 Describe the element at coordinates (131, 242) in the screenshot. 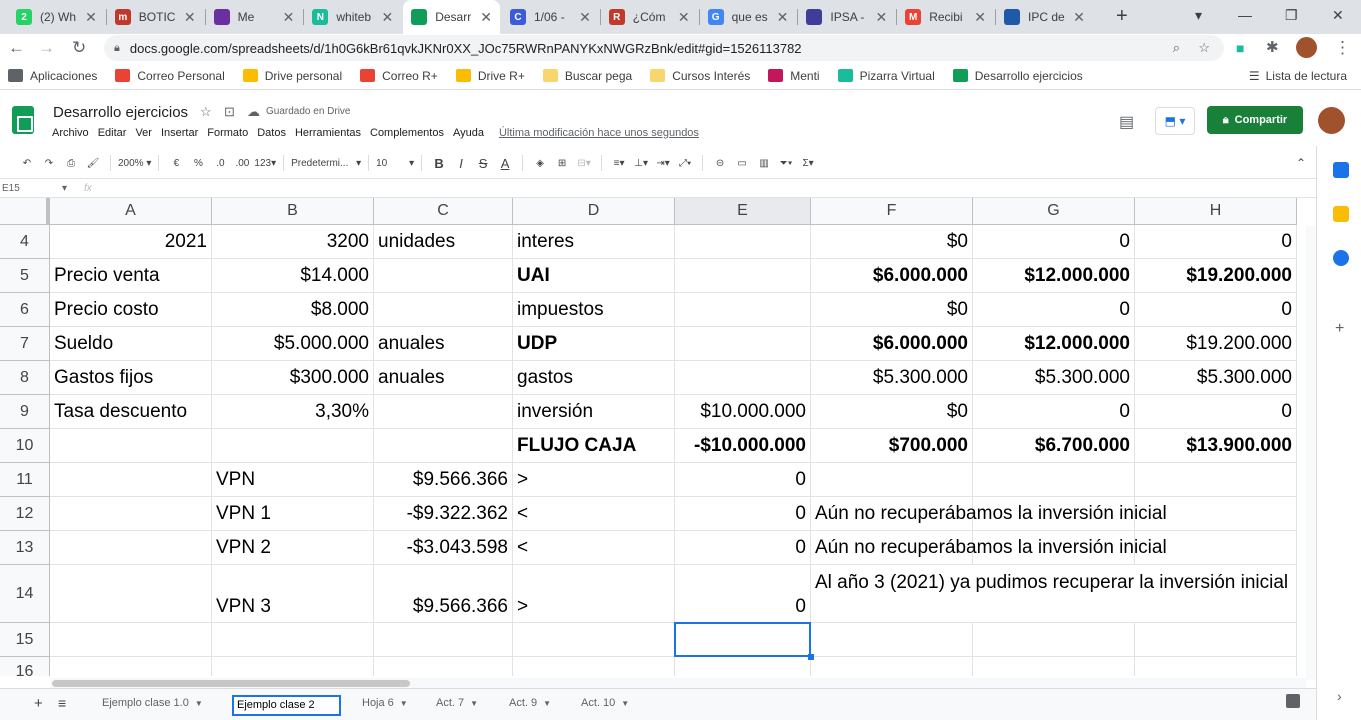

I see `cell-a4: 2021` at that location.